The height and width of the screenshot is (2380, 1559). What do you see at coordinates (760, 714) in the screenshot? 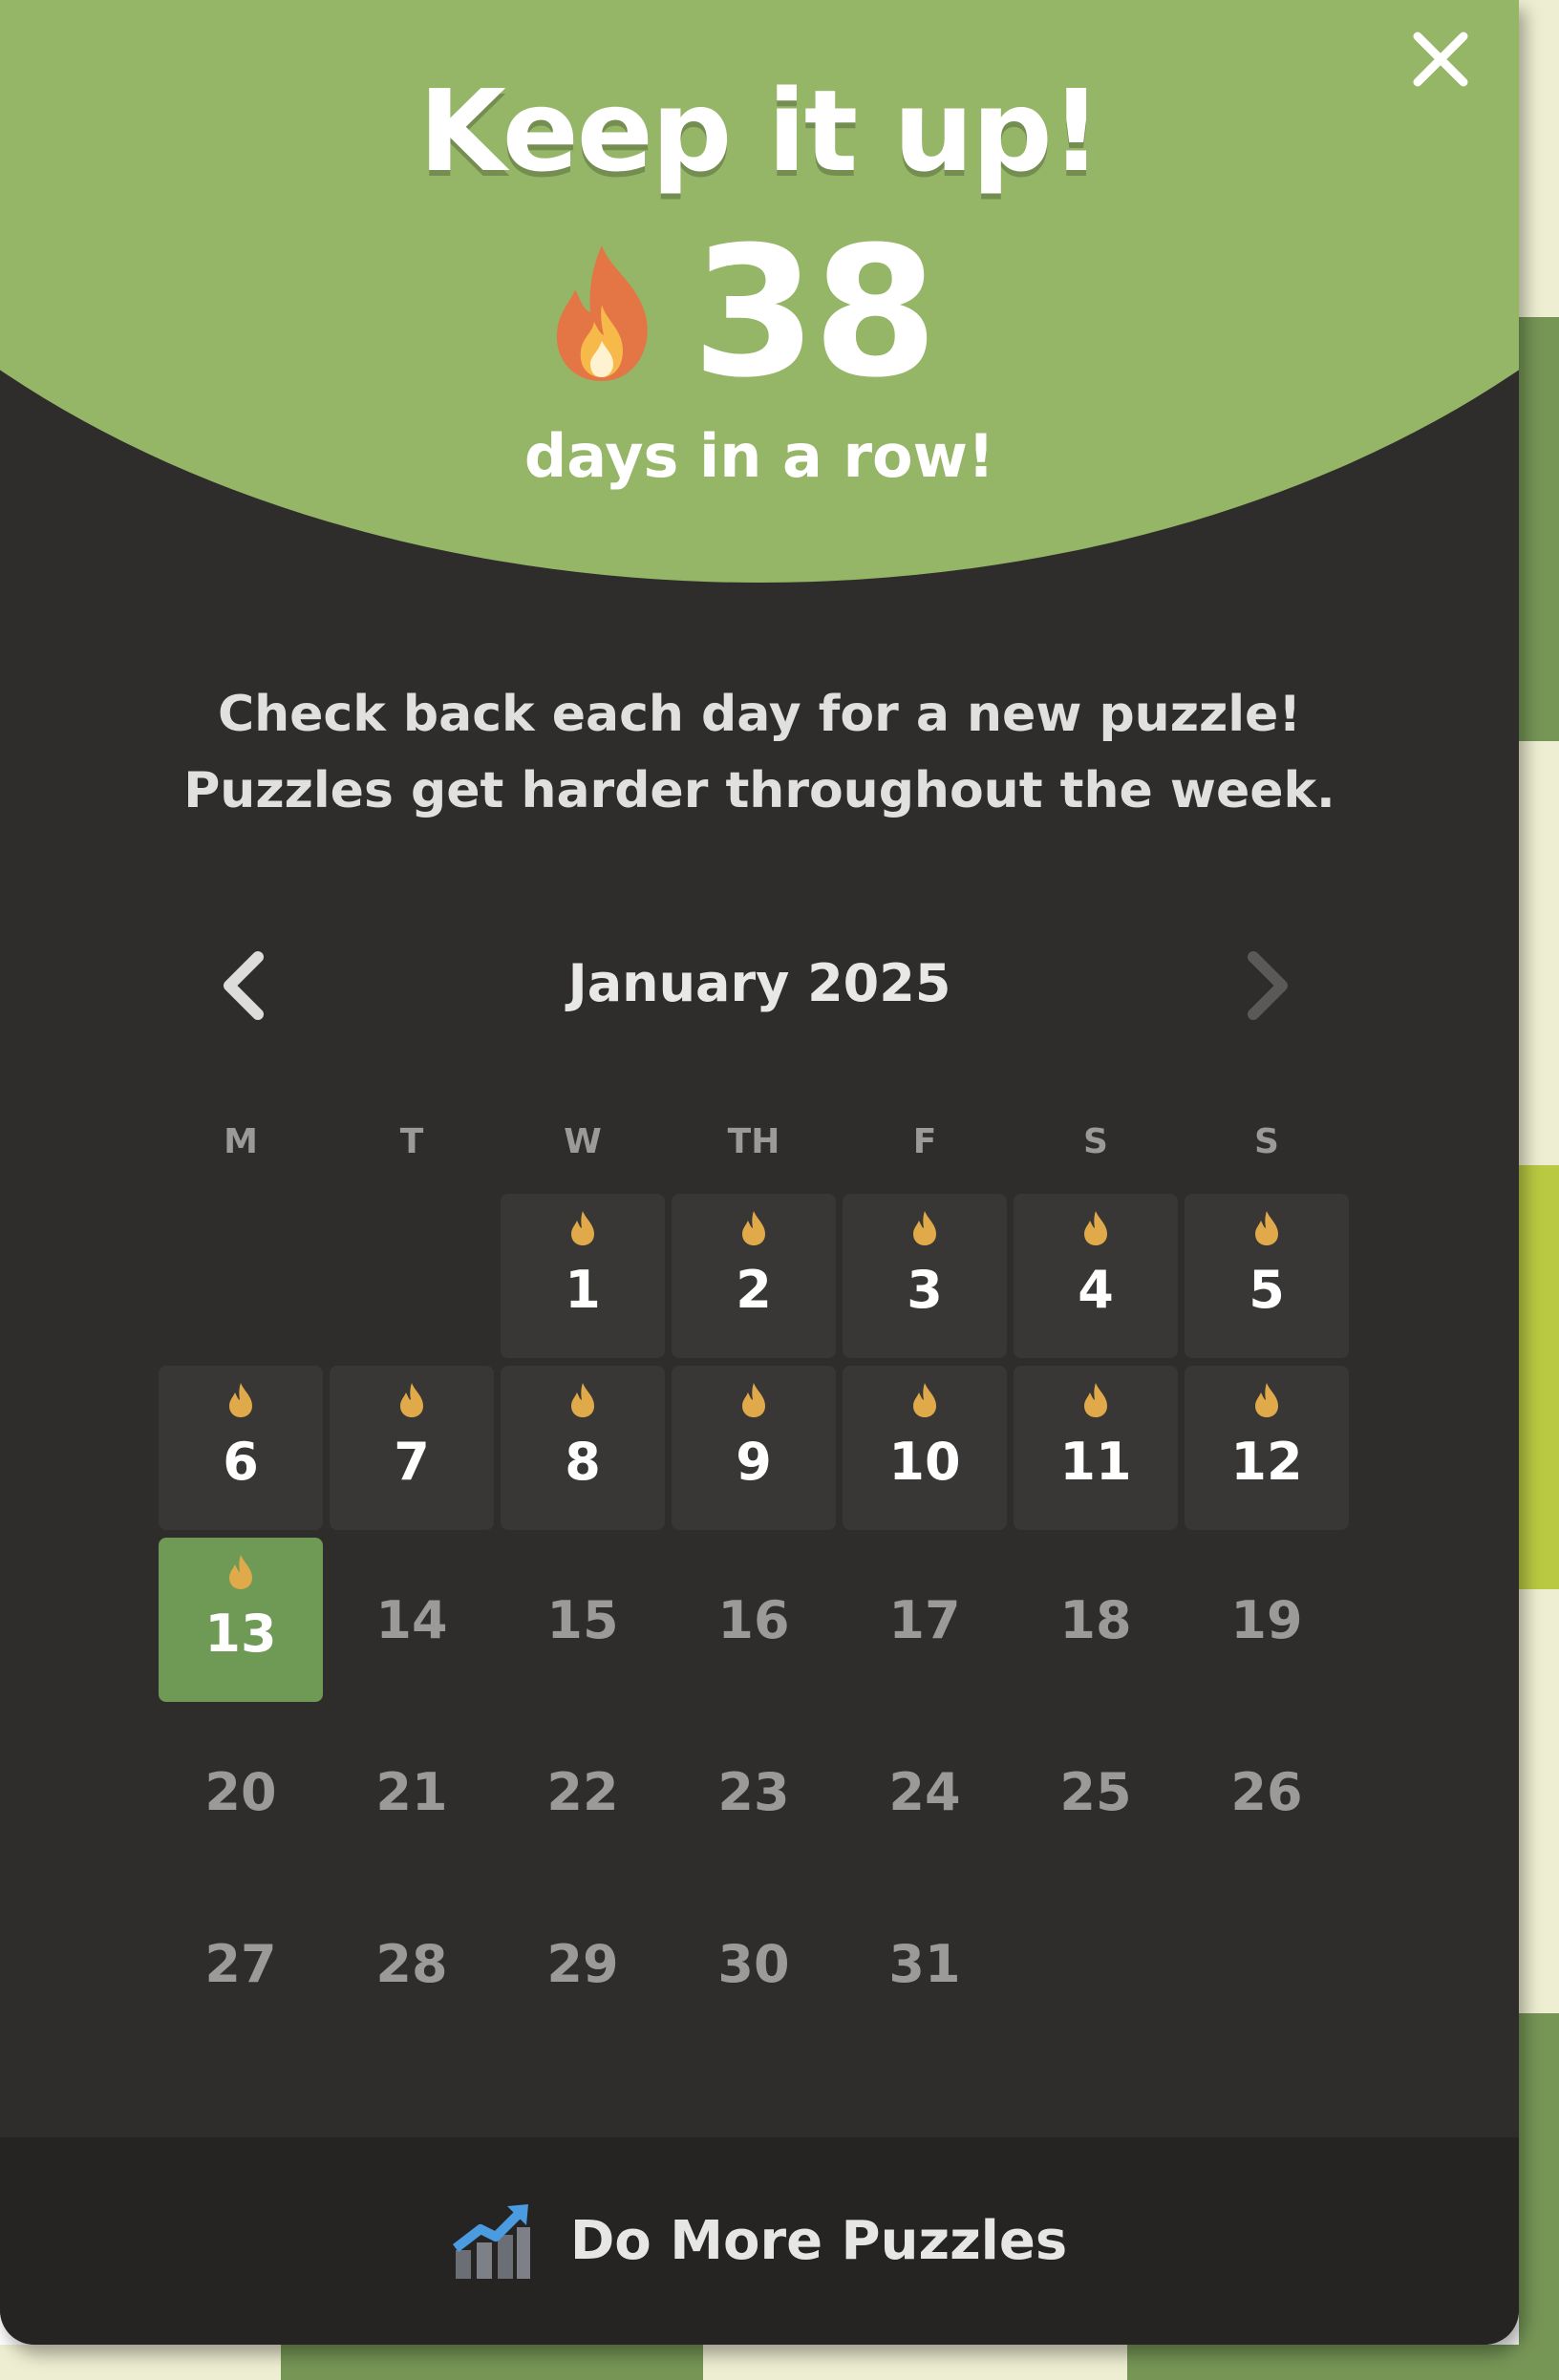
I see `subtitle-line-1: Check back each day for a new puzzle!` at bounding box center [760, 714].